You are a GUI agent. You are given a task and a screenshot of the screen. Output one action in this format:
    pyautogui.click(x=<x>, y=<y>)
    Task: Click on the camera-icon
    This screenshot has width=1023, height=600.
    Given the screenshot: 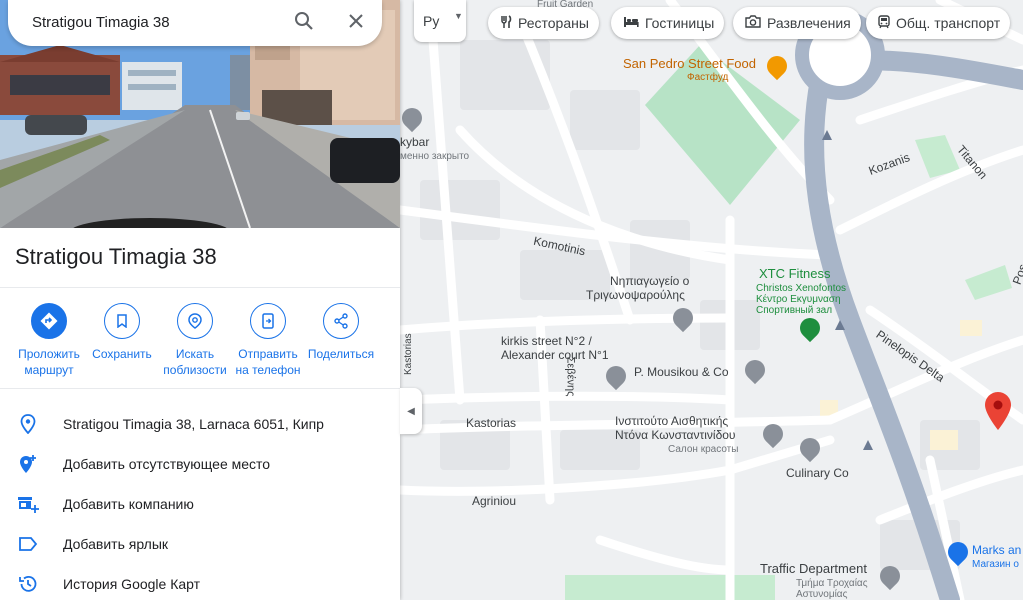 What is the action you would take?
    pyautogui.click(x=753, y=23)
    